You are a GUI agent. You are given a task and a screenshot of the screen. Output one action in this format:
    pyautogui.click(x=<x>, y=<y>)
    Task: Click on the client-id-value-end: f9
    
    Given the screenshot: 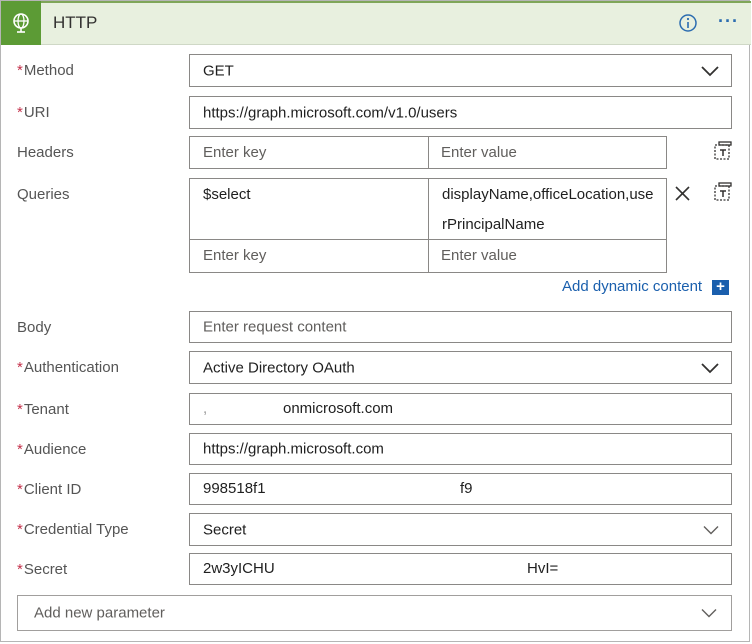 What is the action you would take?
    pyautogui.click(x=466, y=488)
    